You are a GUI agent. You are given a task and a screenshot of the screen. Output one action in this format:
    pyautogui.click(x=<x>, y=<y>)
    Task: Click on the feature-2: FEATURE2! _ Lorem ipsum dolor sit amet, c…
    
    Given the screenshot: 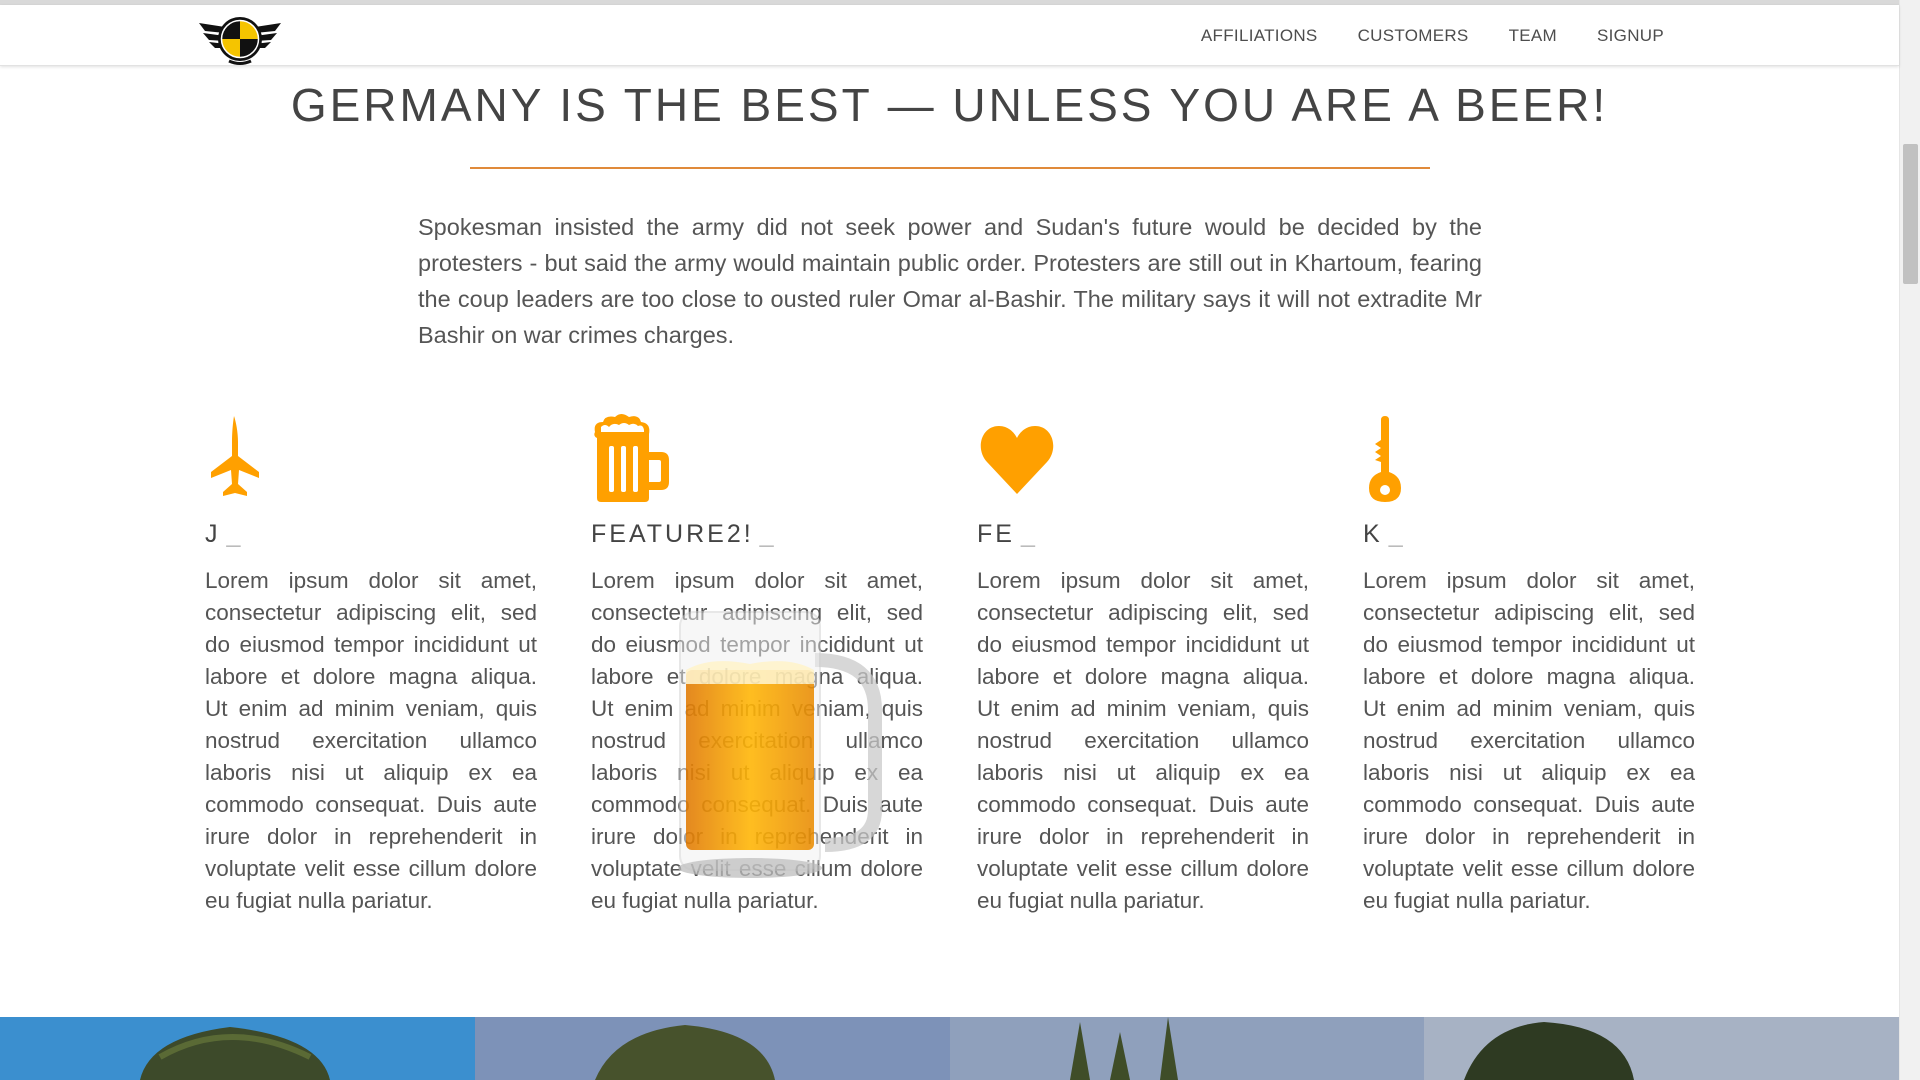 What is the action you would take?
    pyautogui.click(x=757, y=664)
    